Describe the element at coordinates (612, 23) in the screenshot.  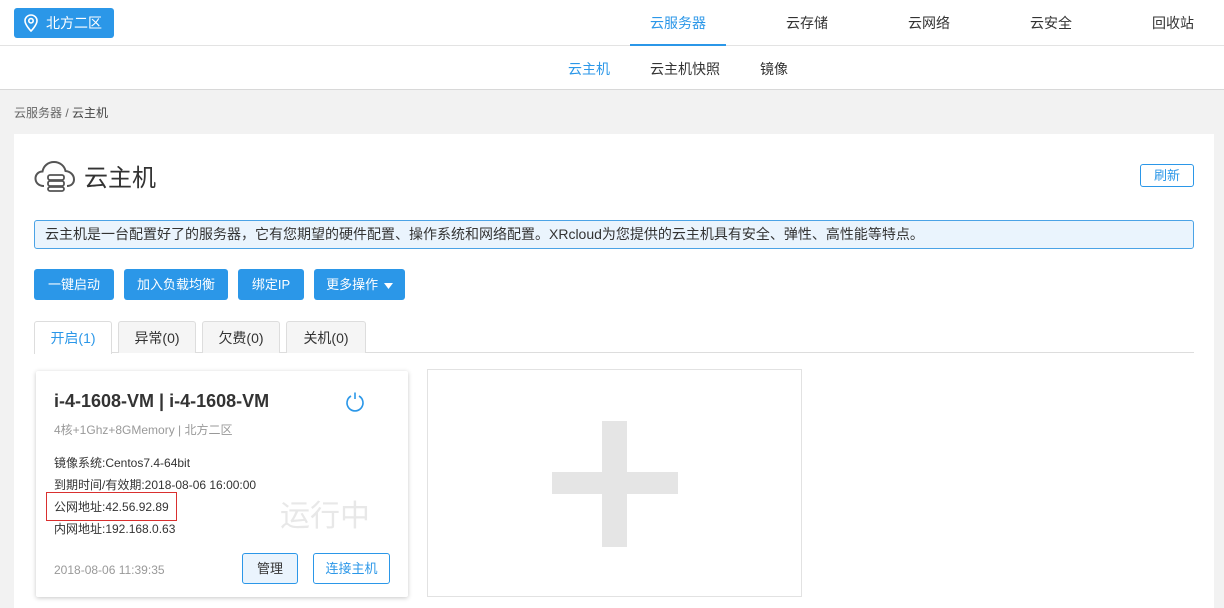
I see `top-nav-bar: 北方二区 云服务器 云存储 云网络 云安全 回收站` at that location.